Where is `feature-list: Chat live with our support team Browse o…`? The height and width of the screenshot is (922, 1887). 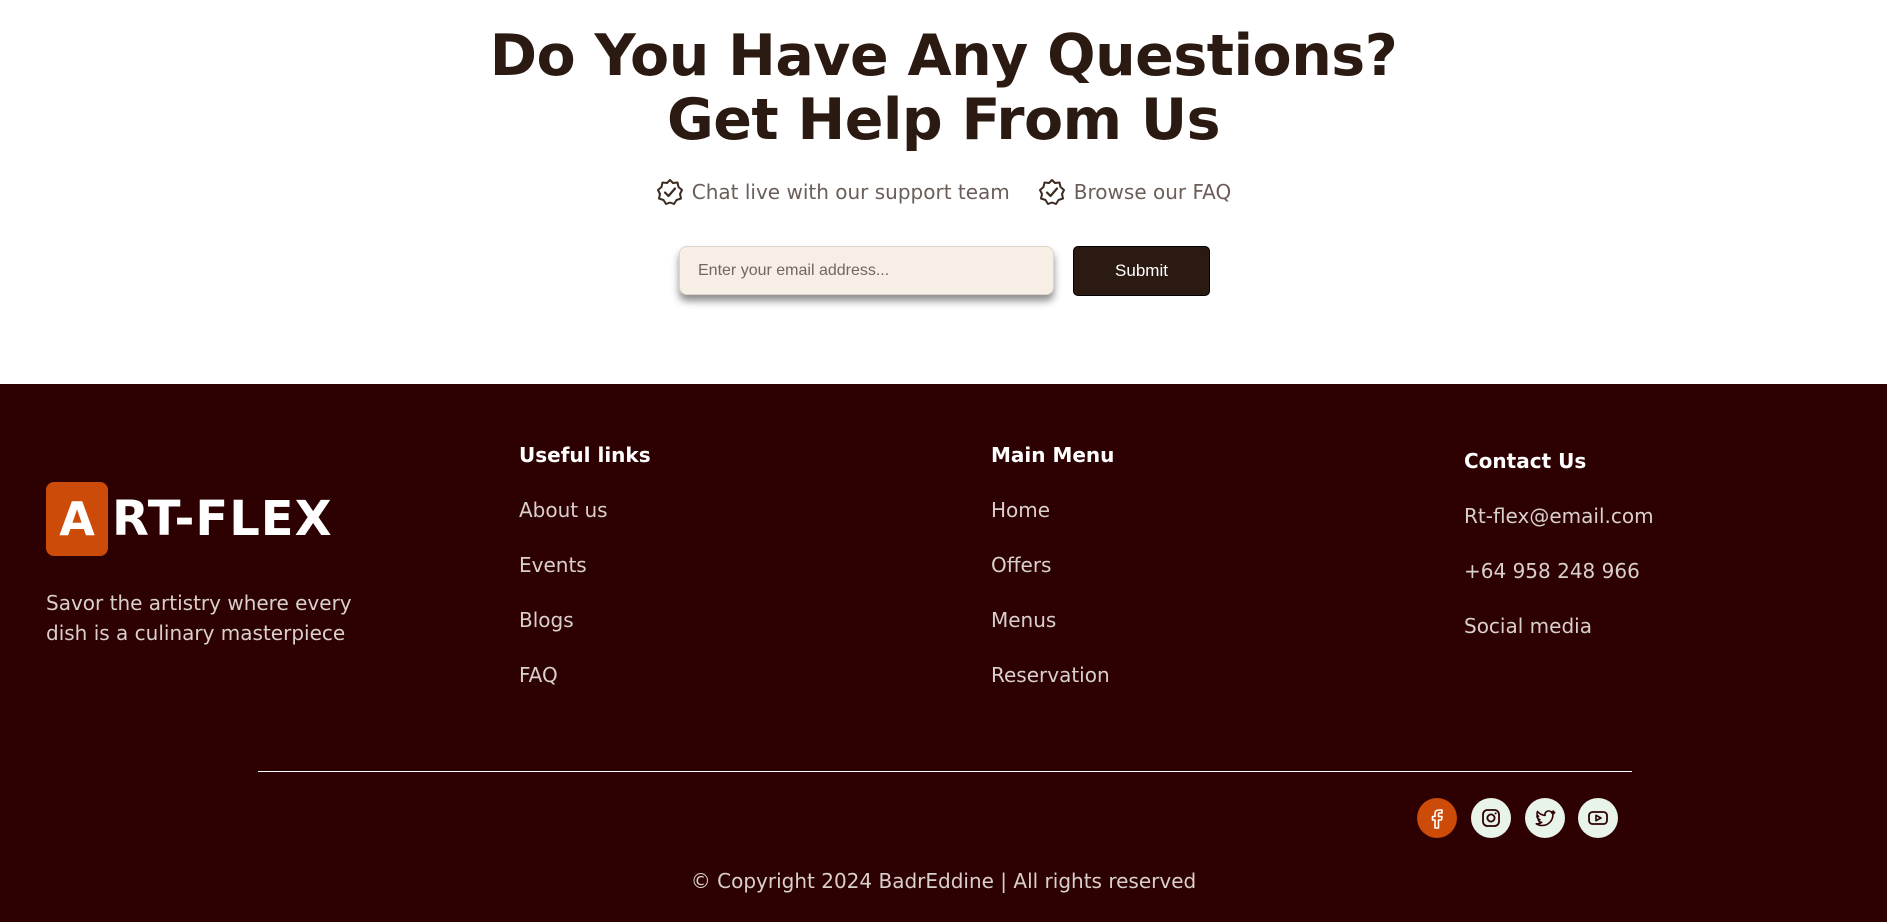
feature-list: Chat live with our support team Browse o… is located at coordinates (943, 192).